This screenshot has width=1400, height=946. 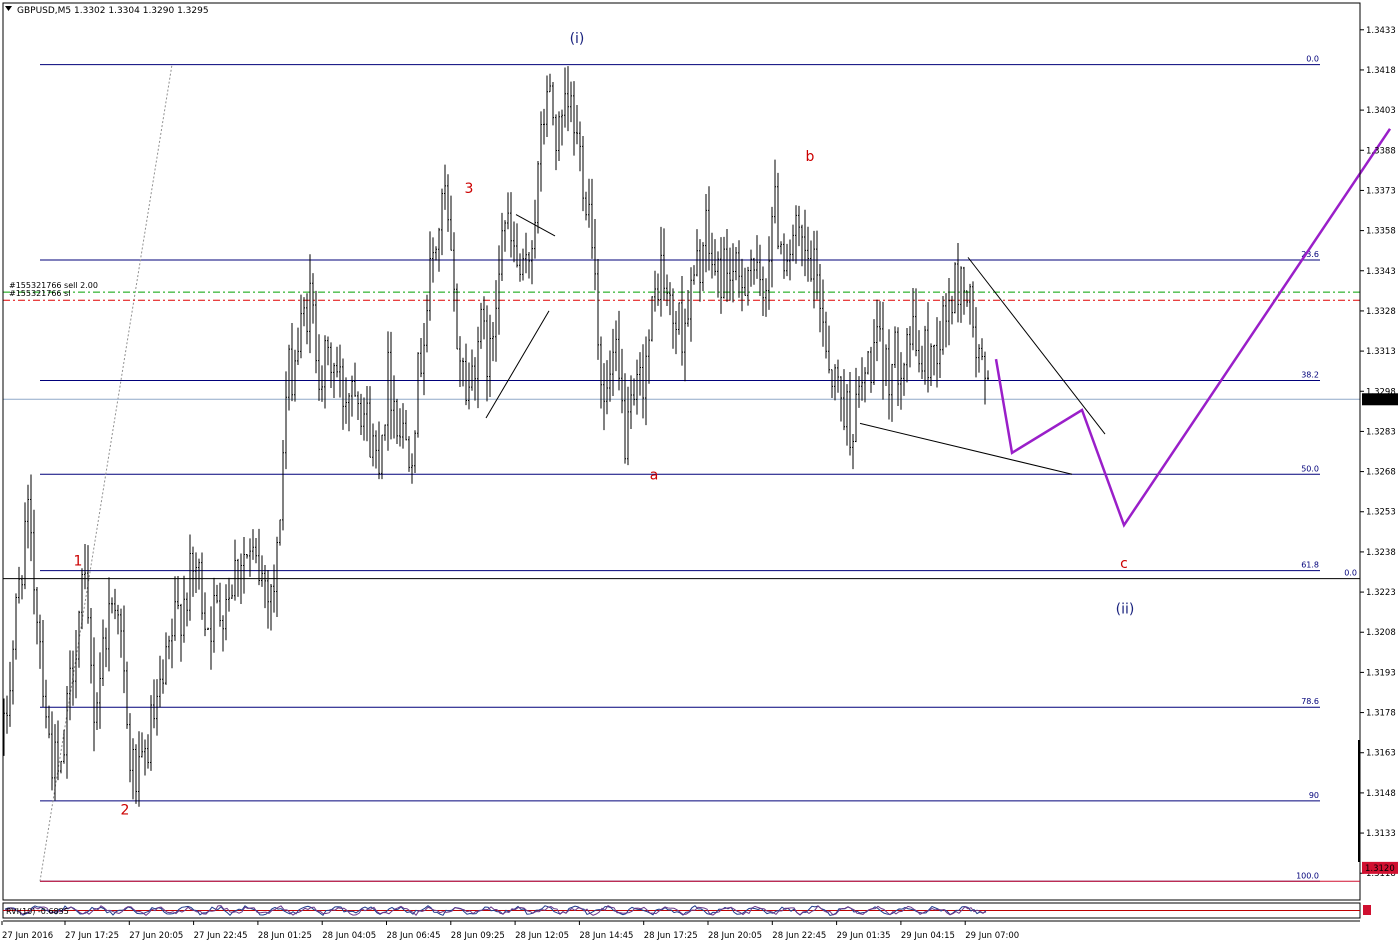 I want to click on y-tick-label: 1.3403, so click(x=1381, y=111).